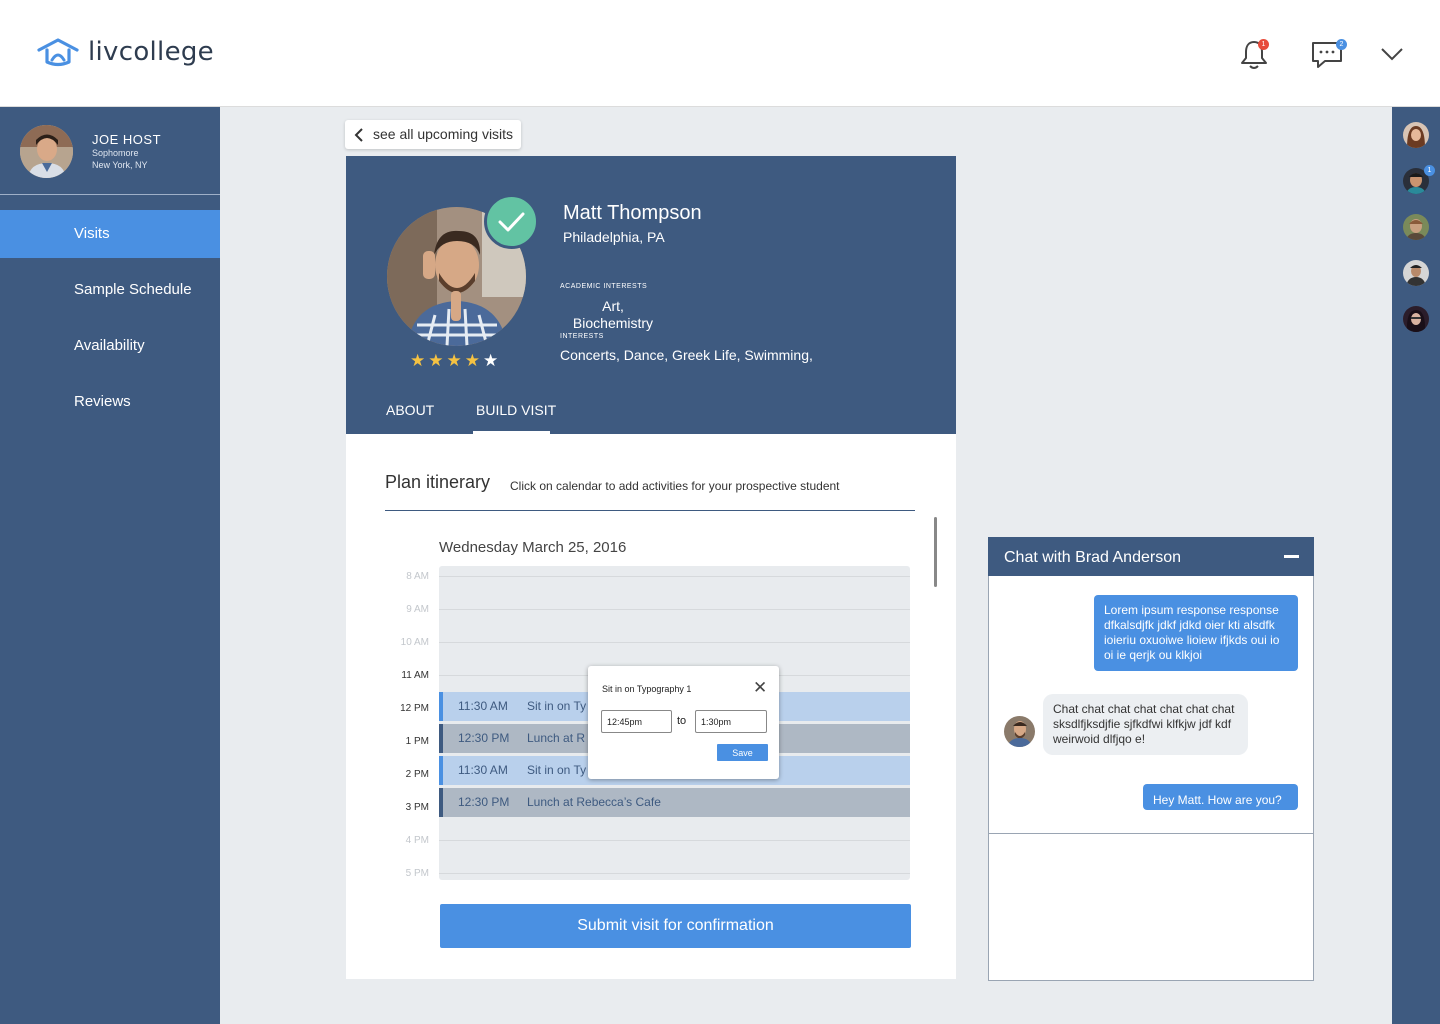 Image resolution: width=1440 pixels, height=1024 pixels. I want to click on logo-text: livcollege, so click(151, 52).